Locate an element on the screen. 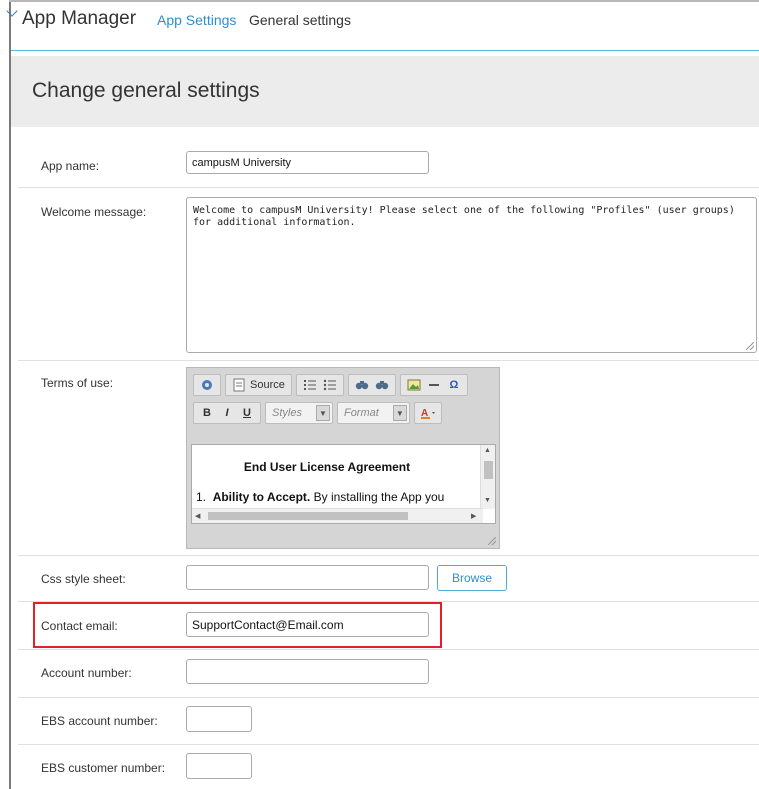  page-header-panel: Change general settings is located at coordinates (385, 91).